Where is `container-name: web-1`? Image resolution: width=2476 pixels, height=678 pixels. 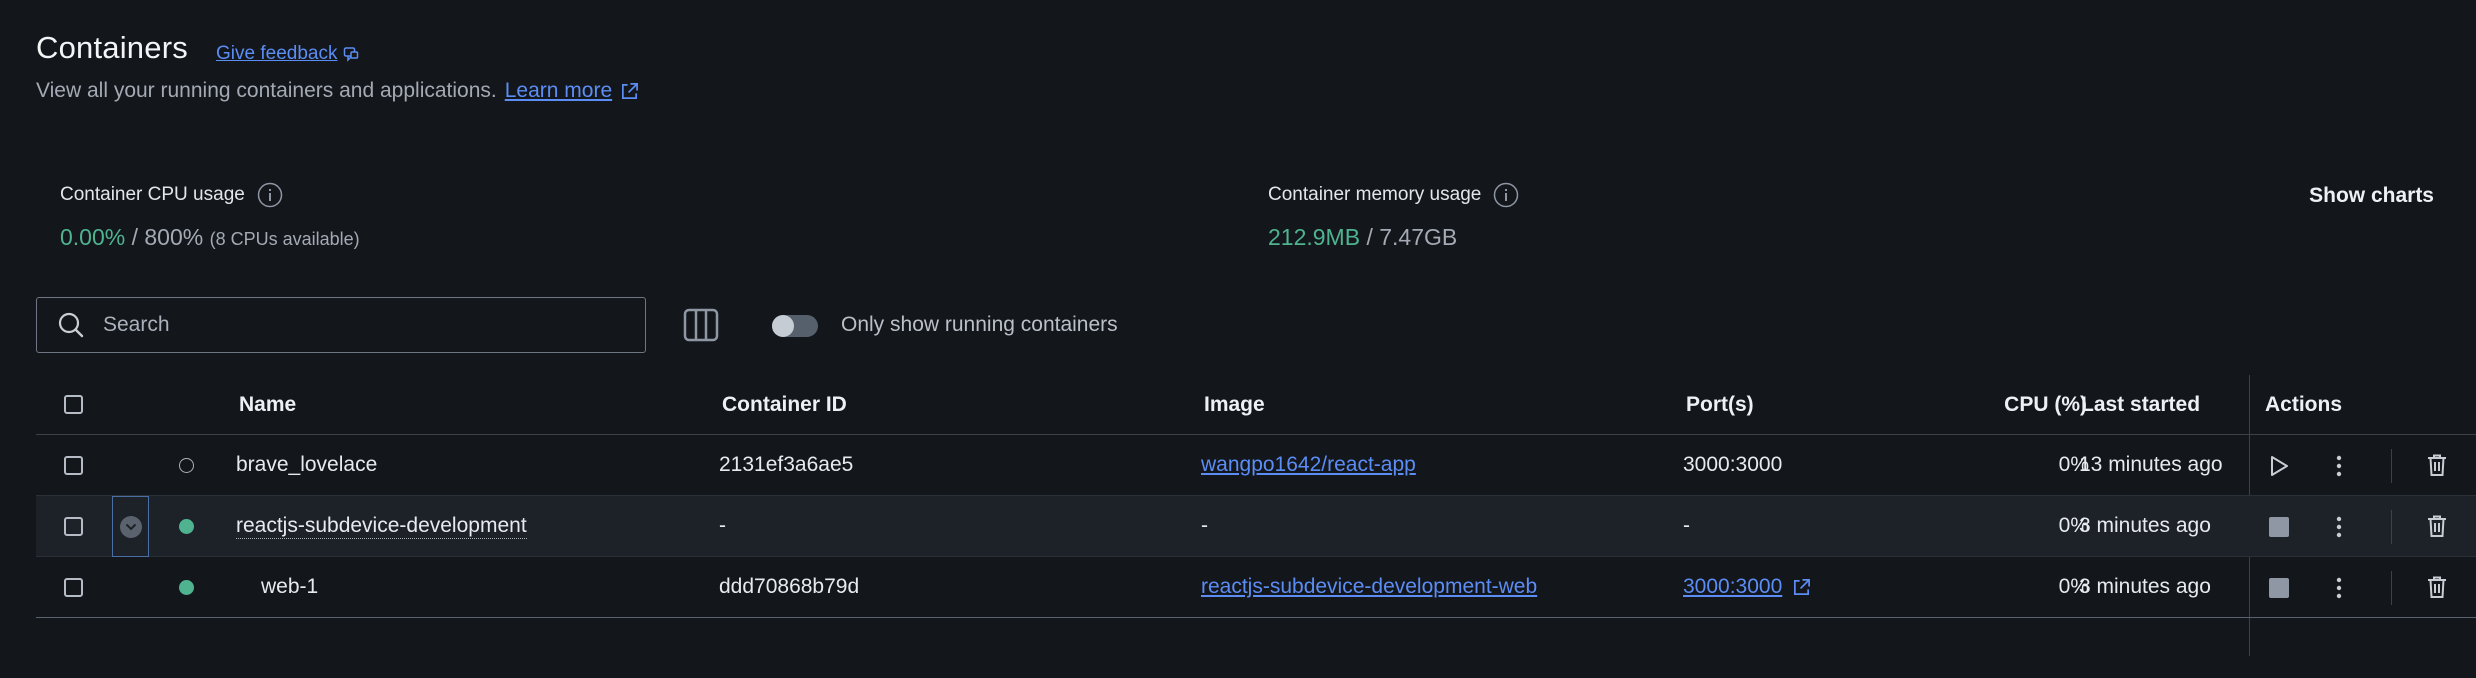
container-name: web-1 is located at coordinates (289, 587).